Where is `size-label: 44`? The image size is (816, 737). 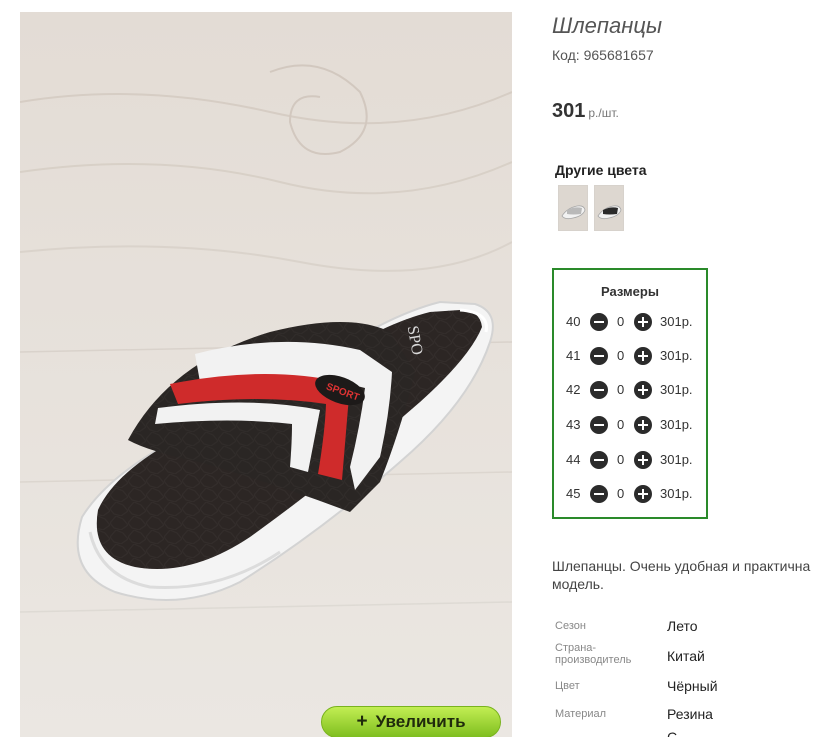
size-label: 44 is located at coordinates (573, 459).